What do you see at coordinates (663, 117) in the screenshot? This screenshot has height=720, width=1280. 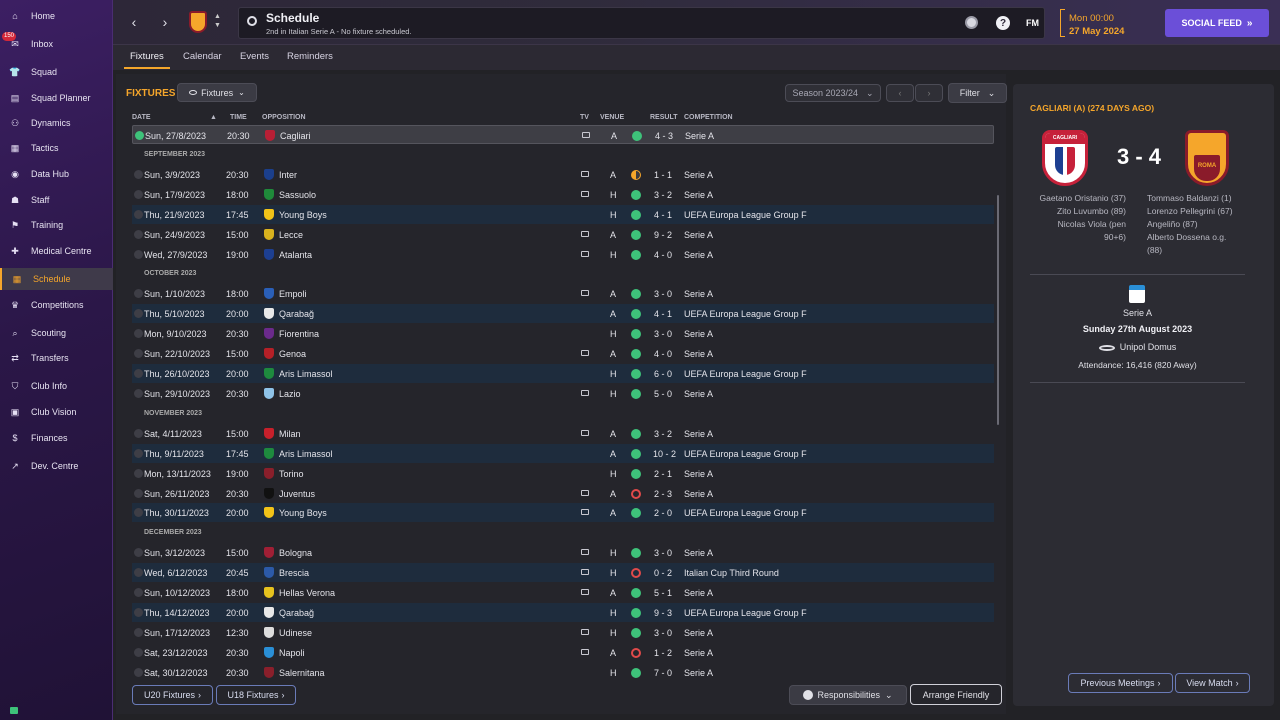 I see `col-result: RESULT` at bounding box center [663, 117].